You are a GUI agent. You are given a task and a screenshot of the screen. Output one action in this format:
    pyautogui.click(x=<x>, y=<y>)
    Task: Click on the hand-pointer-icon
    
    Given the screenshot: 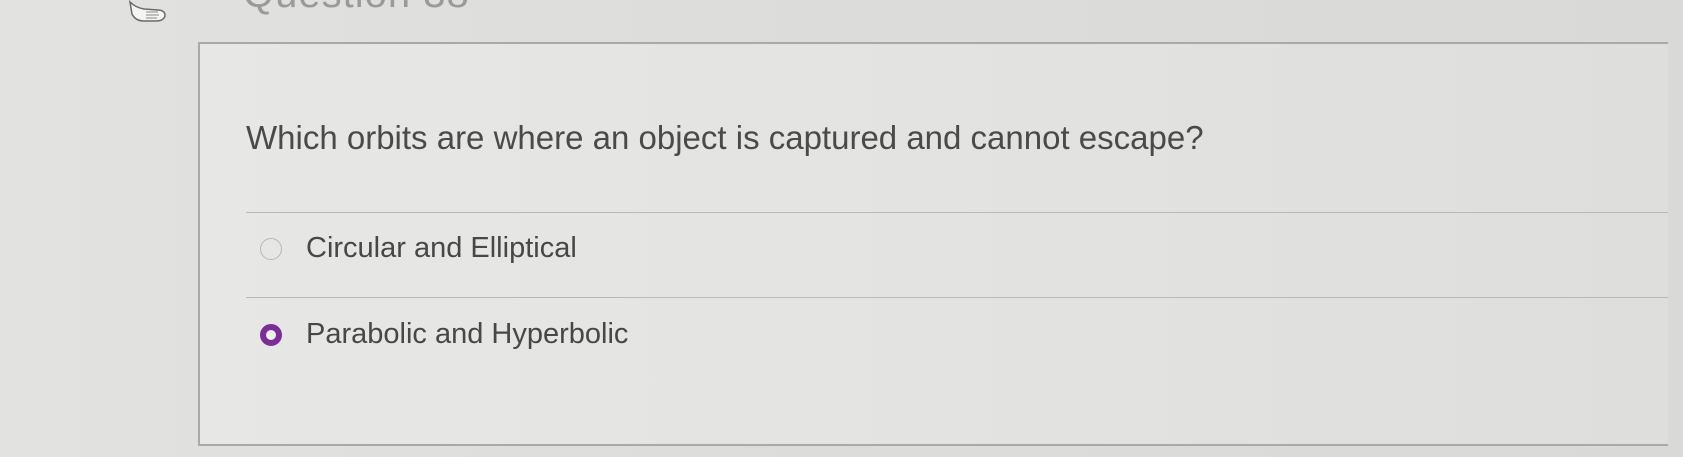 What is the action you would take?
    pyautogui.click(x=147, y=11)
    